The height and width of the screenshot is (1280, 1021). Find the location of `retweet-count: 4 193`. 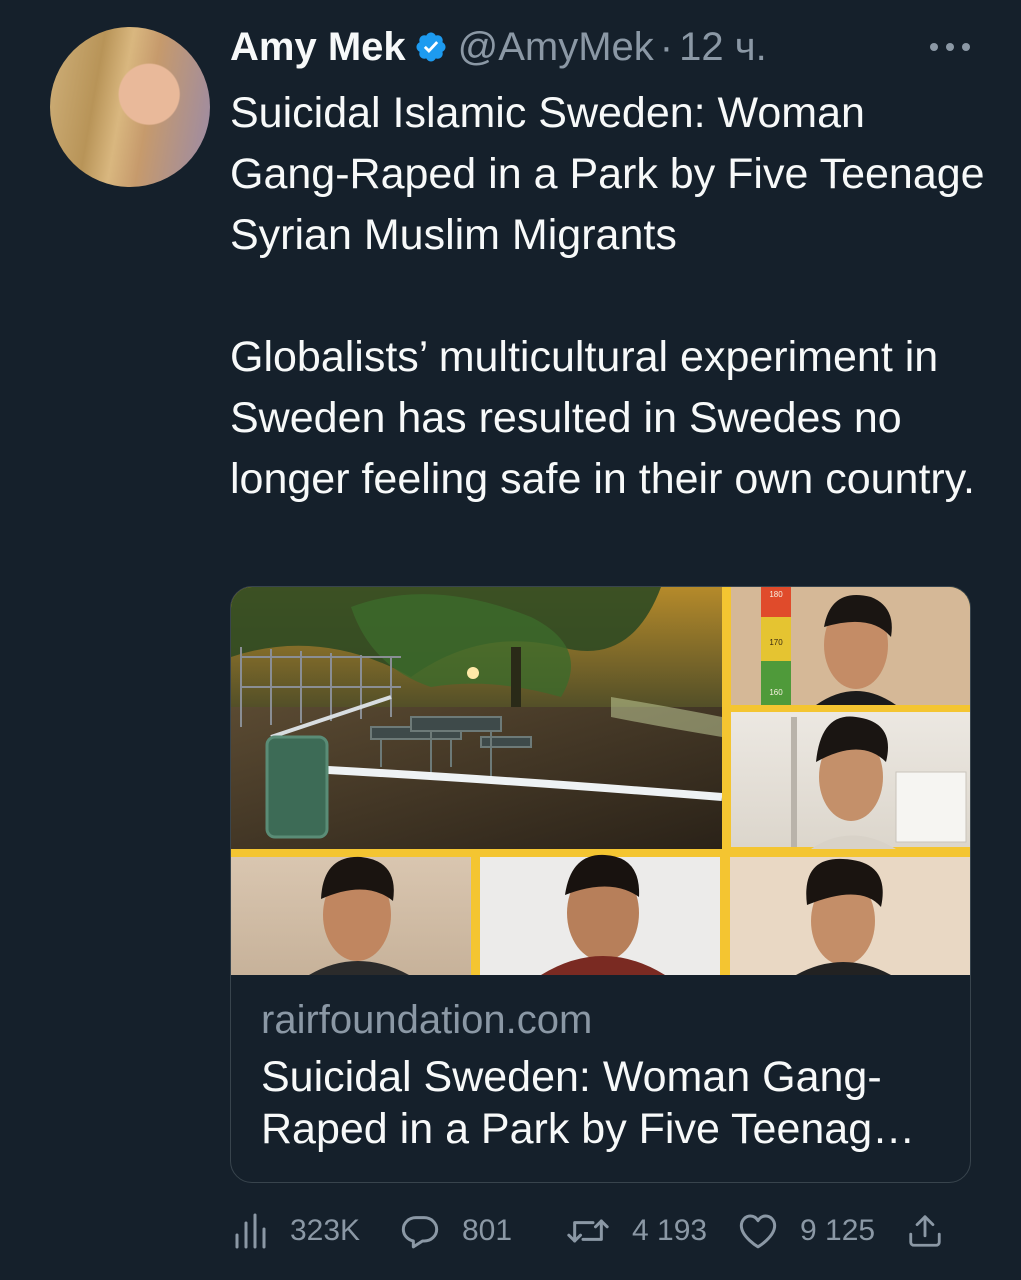

retweet-count: 4 193 is located at coordinates (670, 1230).